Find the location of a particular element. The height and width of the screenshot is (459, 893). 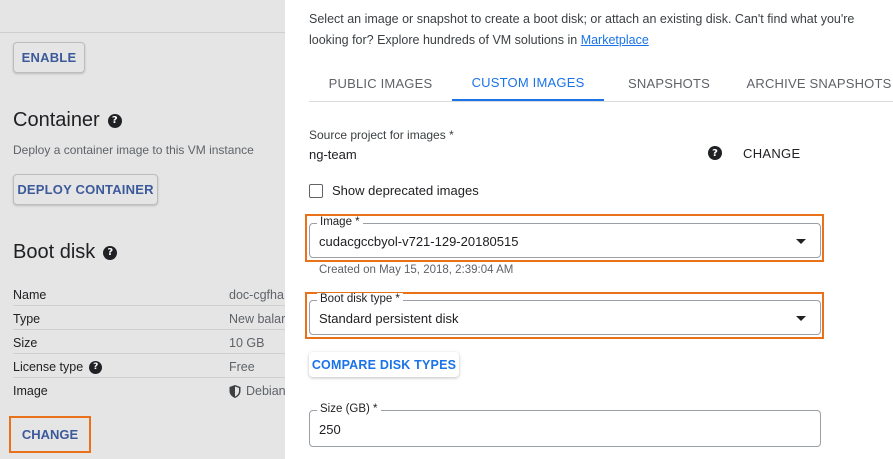

change-project-button: CHANGE is located at coordinates (771, 153).